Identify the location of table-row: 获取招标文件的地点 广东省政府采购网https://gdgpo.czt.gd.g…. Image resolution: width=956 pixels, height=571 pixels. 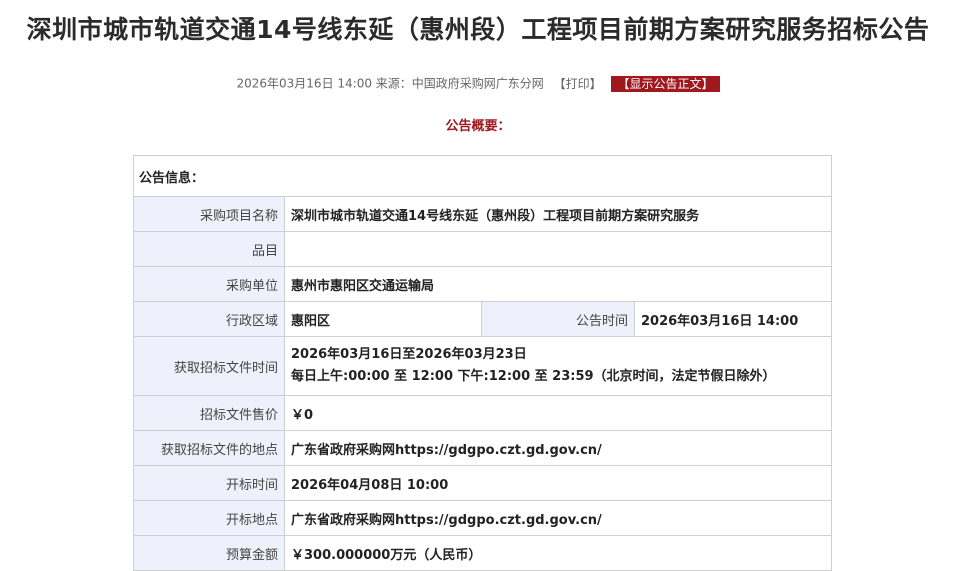
(482, 448).